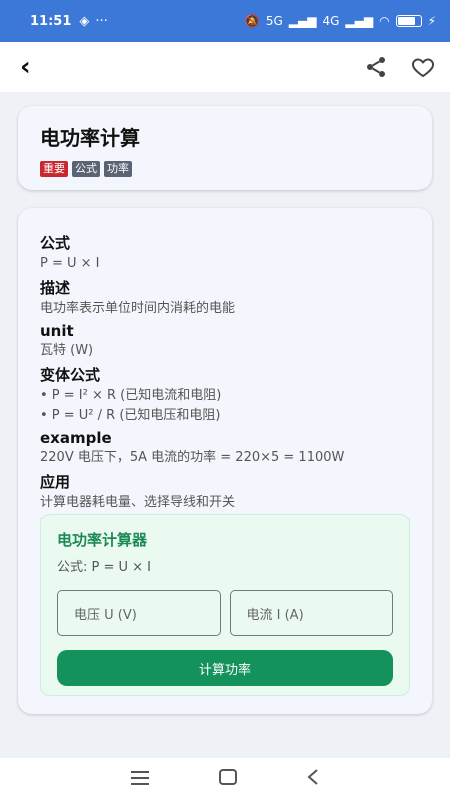 This screenshot has width=450, height=800. Describe the element at coordinates (86, 169) in the screenshot. I see `tag-formula: 公式` at that location.